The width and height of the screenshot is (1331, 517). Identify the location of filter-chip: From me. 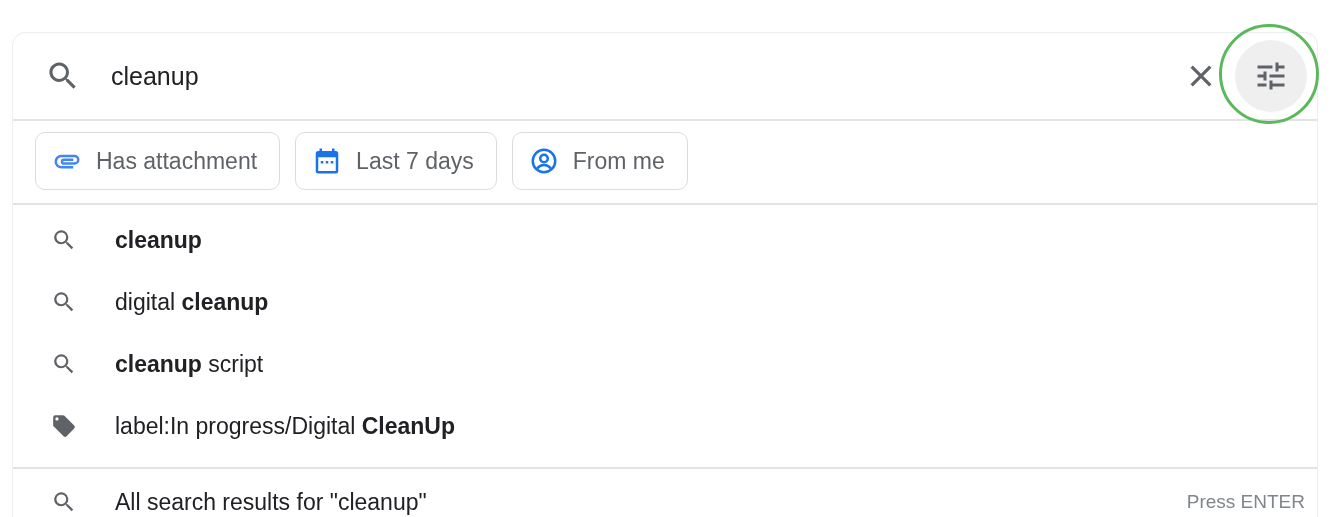
(599, 161).